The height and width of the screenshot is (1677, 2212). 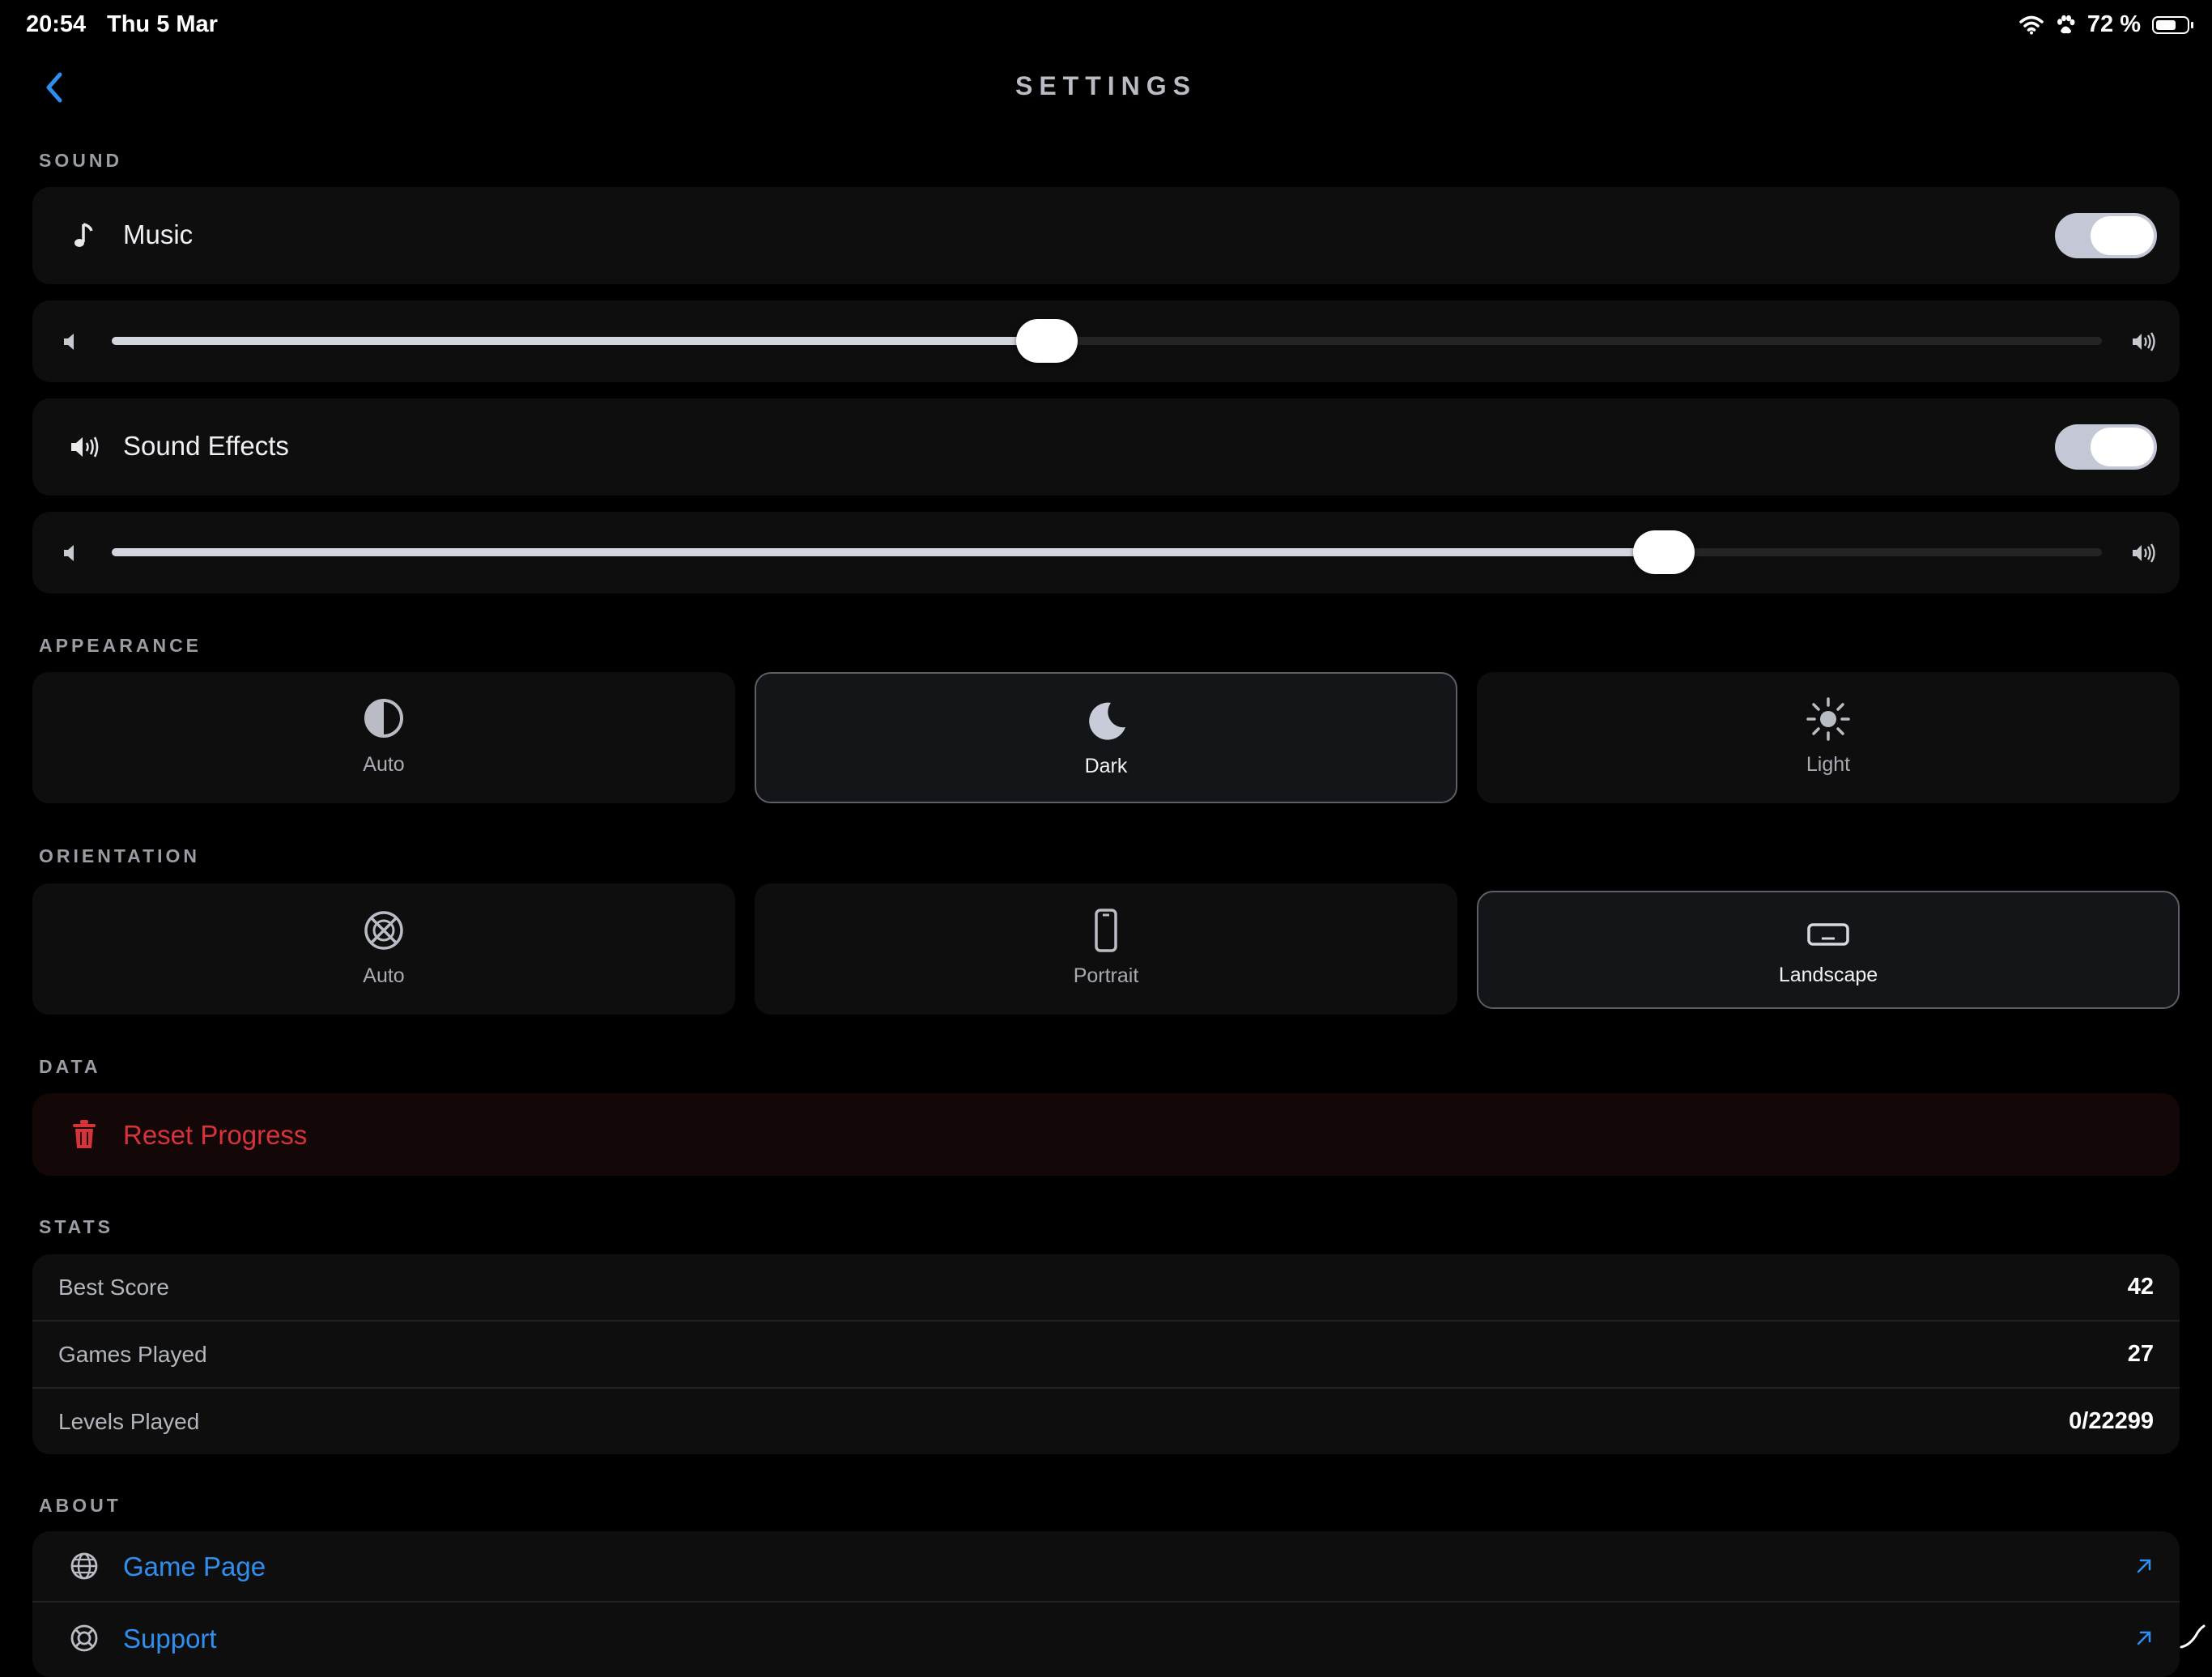 I want to click on stat-label: Best Score, so click(x=114, y=1287).